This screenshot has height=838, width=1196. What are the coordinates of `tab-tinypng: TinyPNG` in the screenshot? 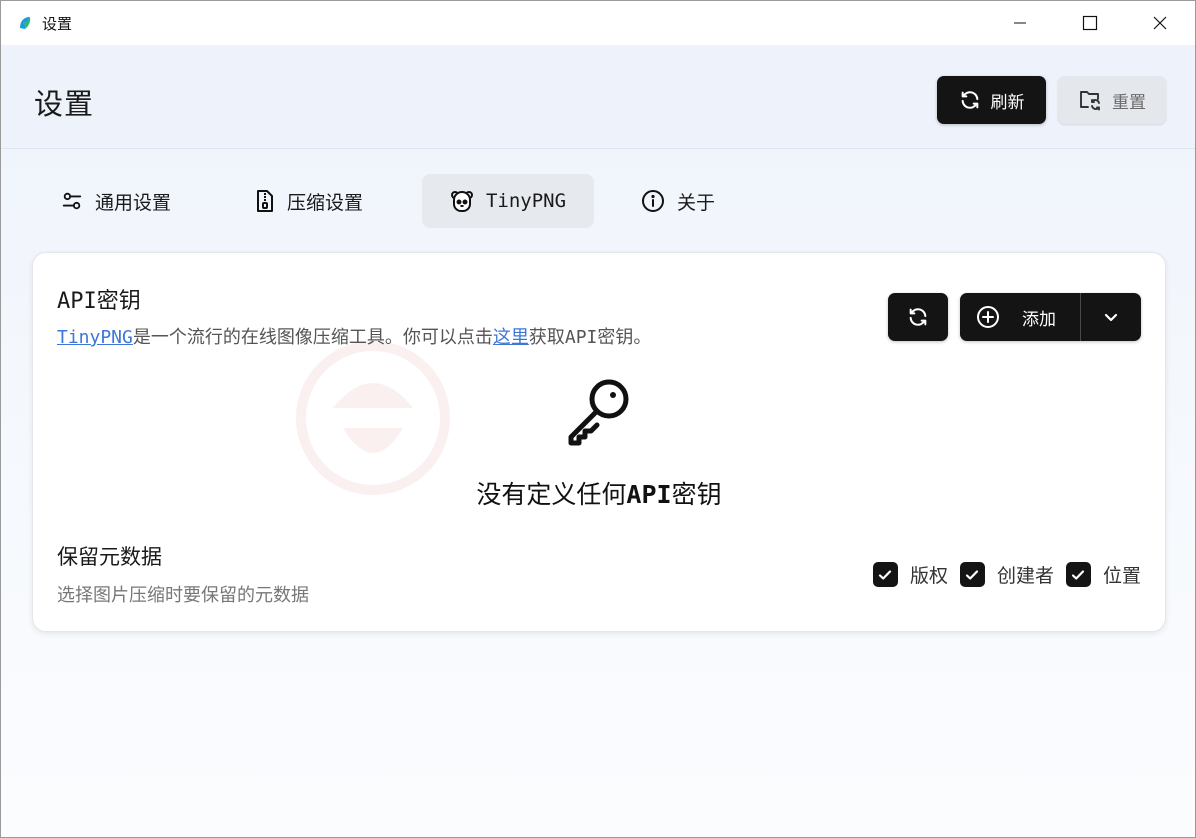 It's located at (508, 201).